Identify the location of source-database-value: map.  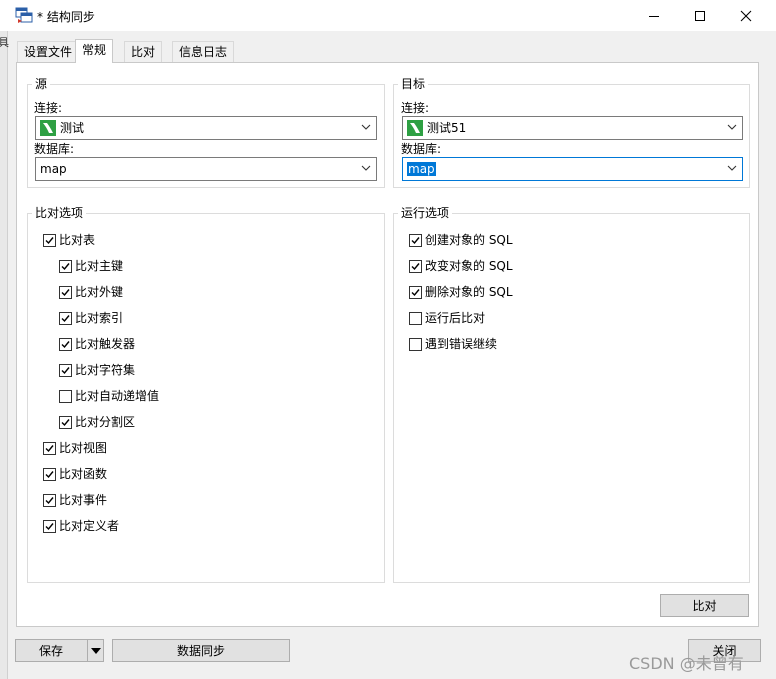
(53, 169).